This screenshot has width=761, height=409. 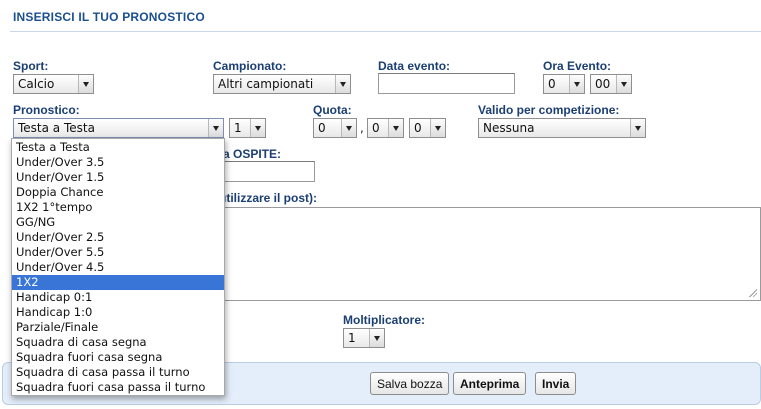 I want to click on ora-evento-label: Ora Evento:, so click(x=577, y=66).